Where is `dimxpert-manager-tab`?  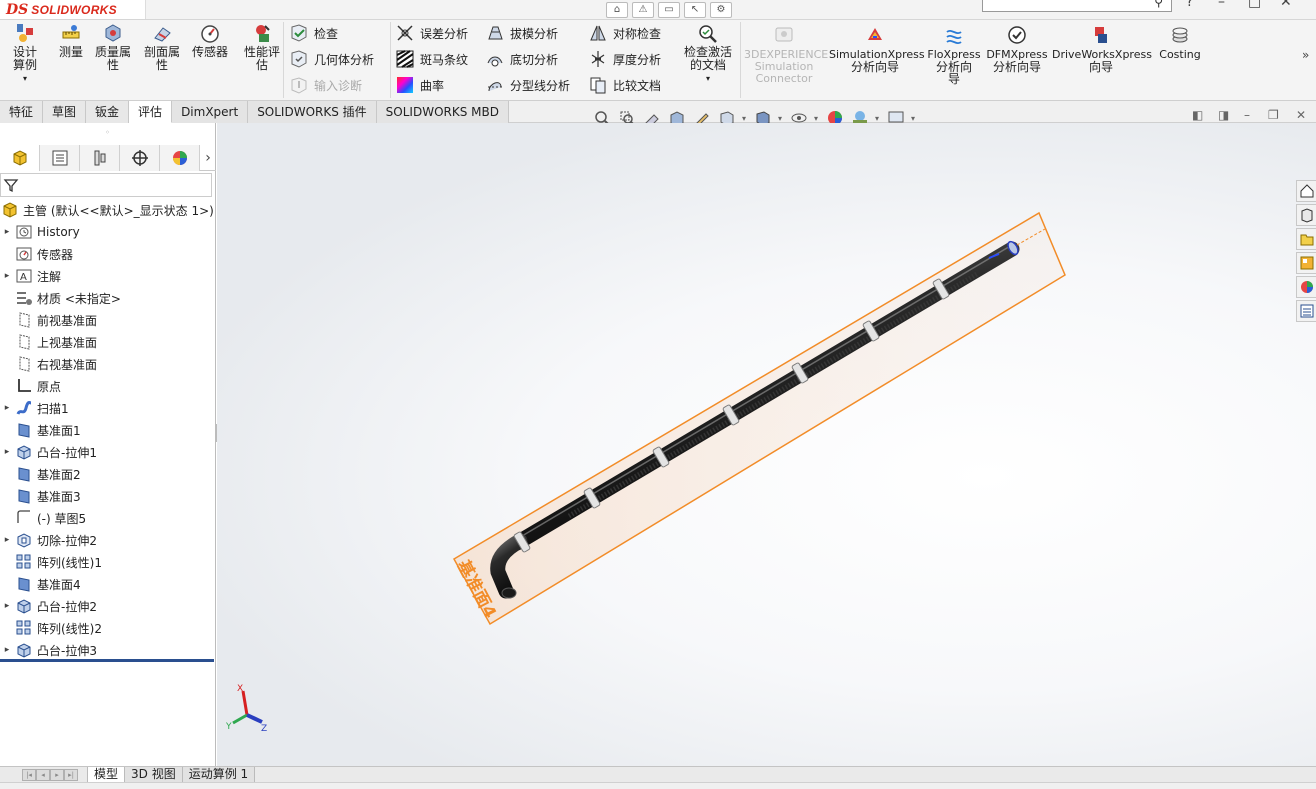
dimxpert-manager-tab is located at coordinates (140, 158).